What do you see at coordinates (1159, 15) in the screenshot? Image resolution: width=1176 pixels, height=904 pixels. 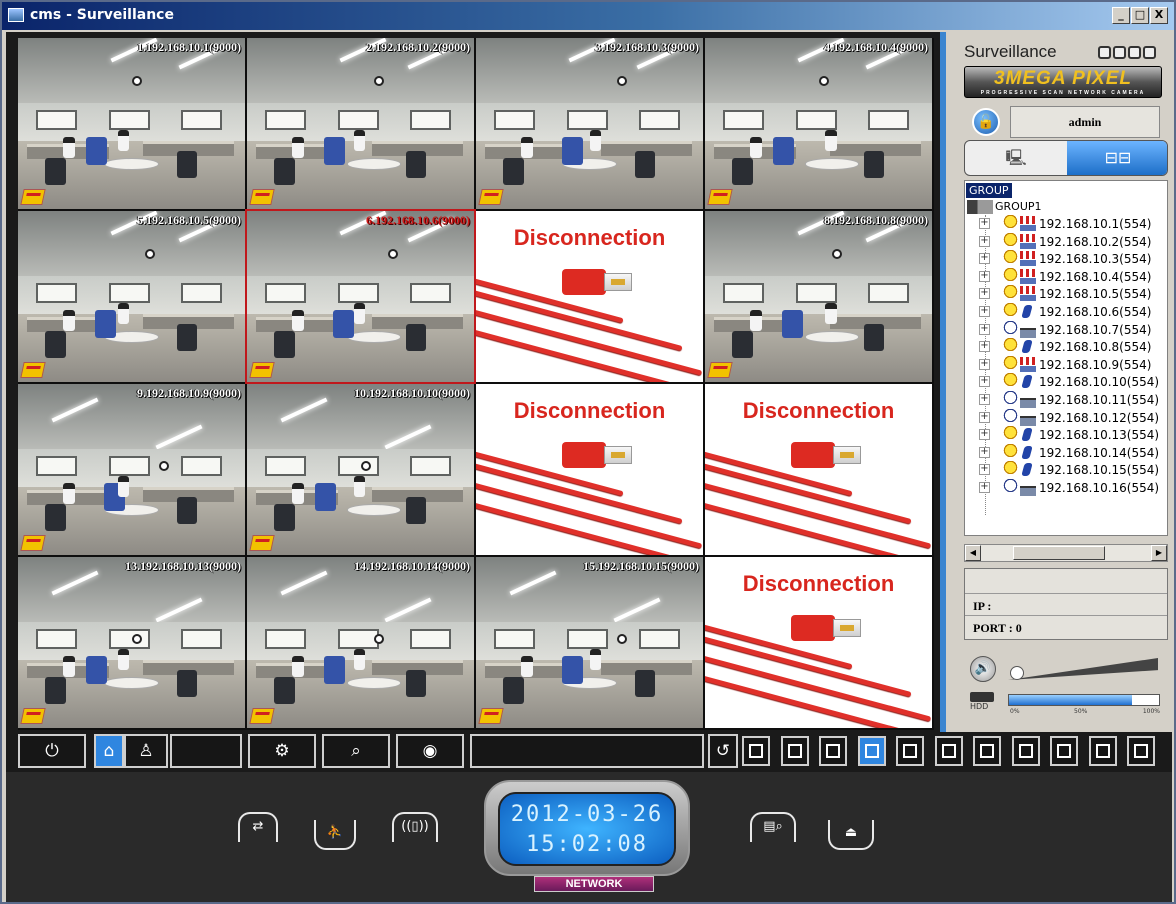 I see `close-button: X` at bounding box center [1159, 15].